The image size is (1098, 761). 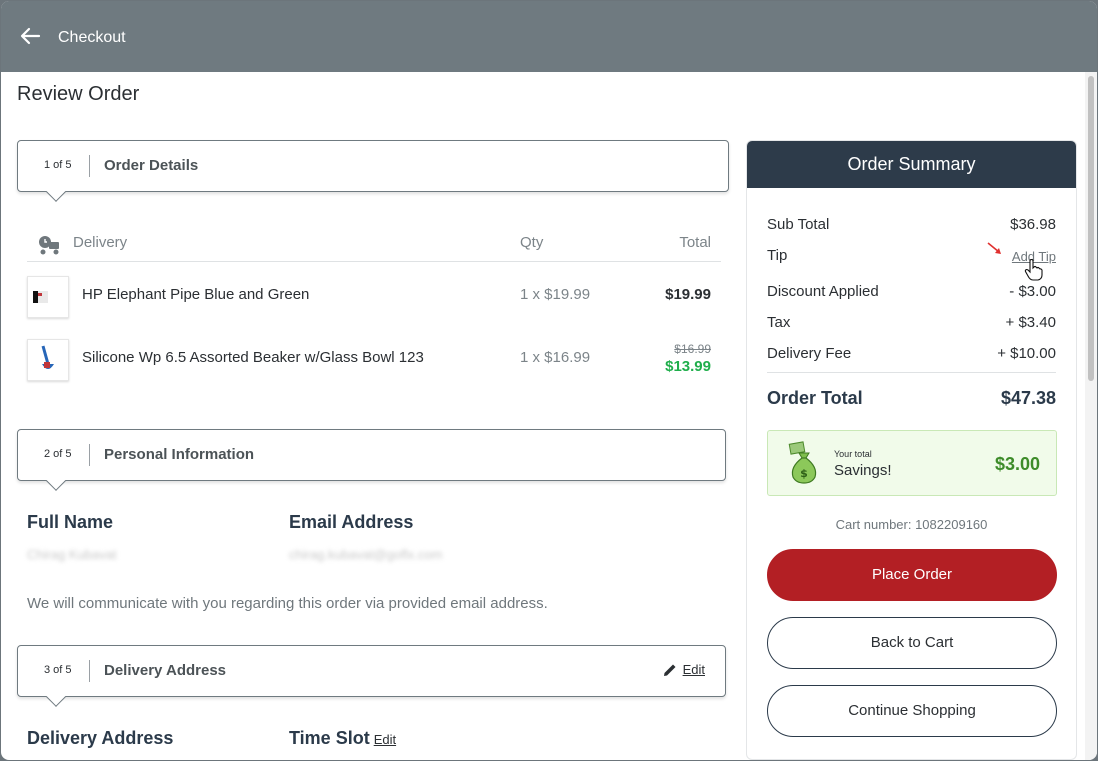 I want to click on summary-tax: Tax + $3.40, so click(x=911, y=322).